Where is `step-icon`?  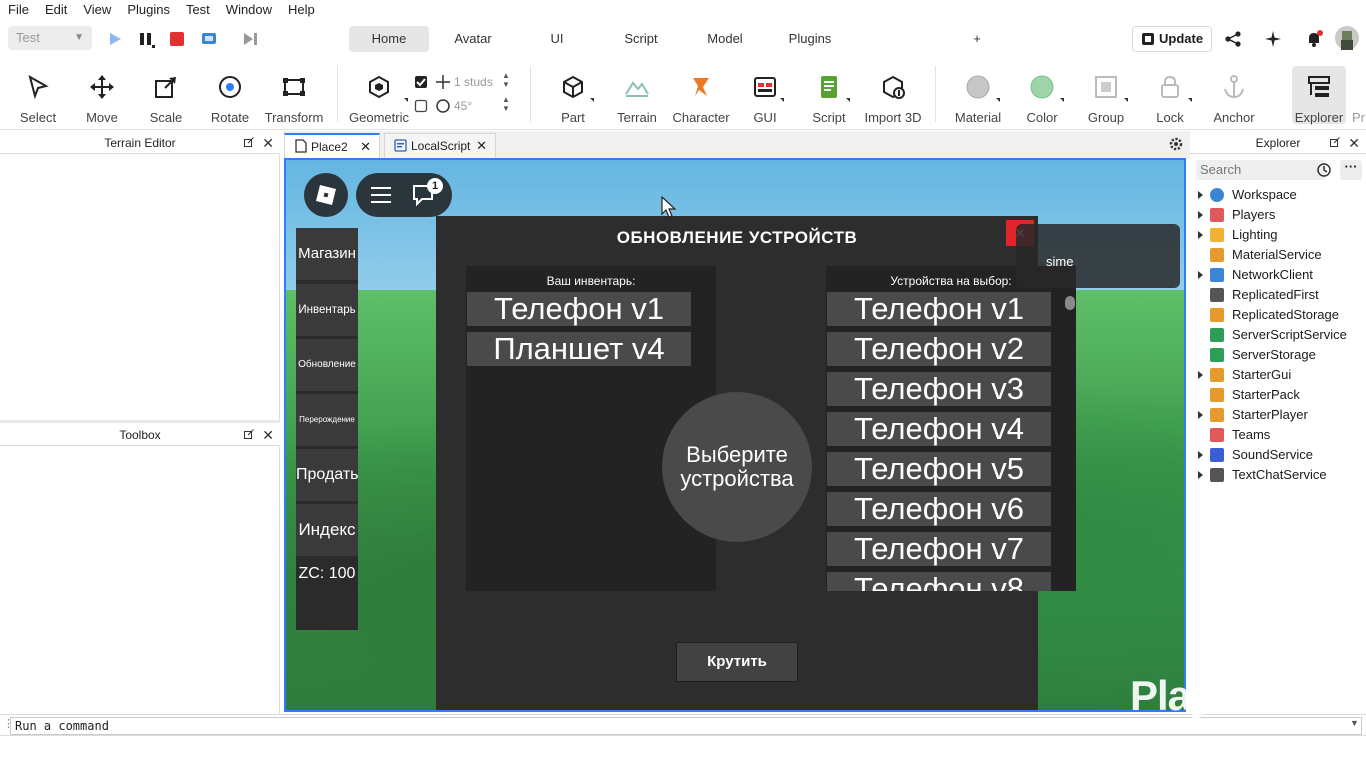 step-icon is located at coordinates (250, 39).